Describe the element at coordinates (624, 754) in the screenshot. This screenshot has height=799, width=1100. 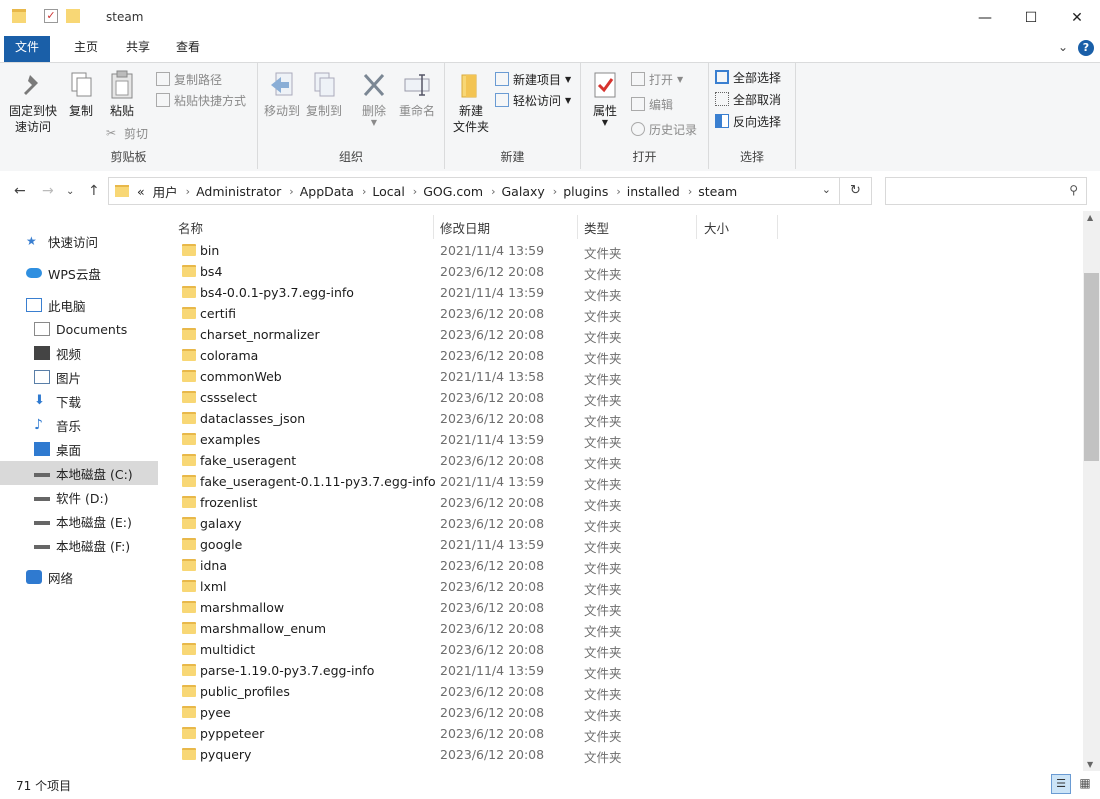
I see `table-row: pyquery 2023/6/12 20:08 文件夹` at that location.